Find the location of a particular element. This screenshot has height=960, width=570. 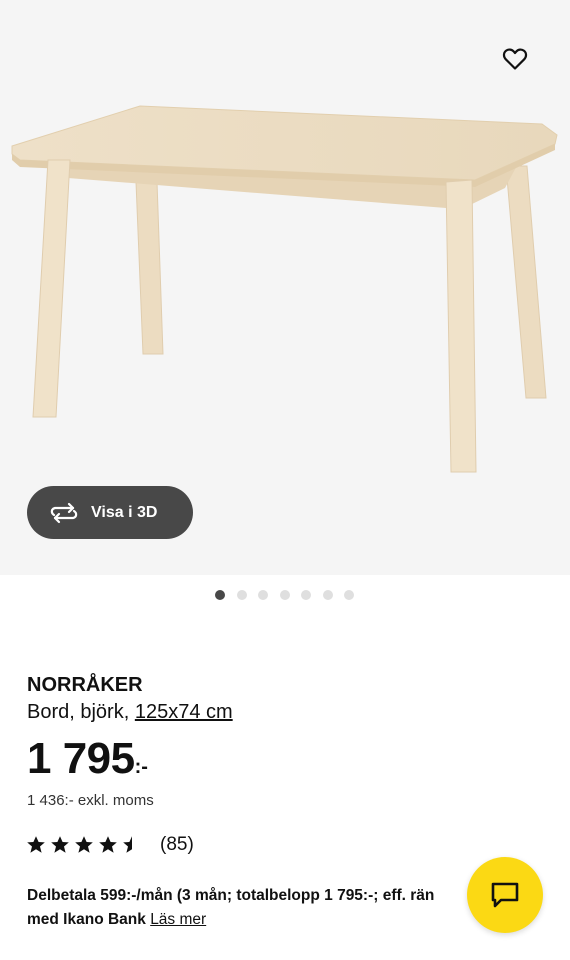

gallery-pagination is located at coordinates (285, 596).